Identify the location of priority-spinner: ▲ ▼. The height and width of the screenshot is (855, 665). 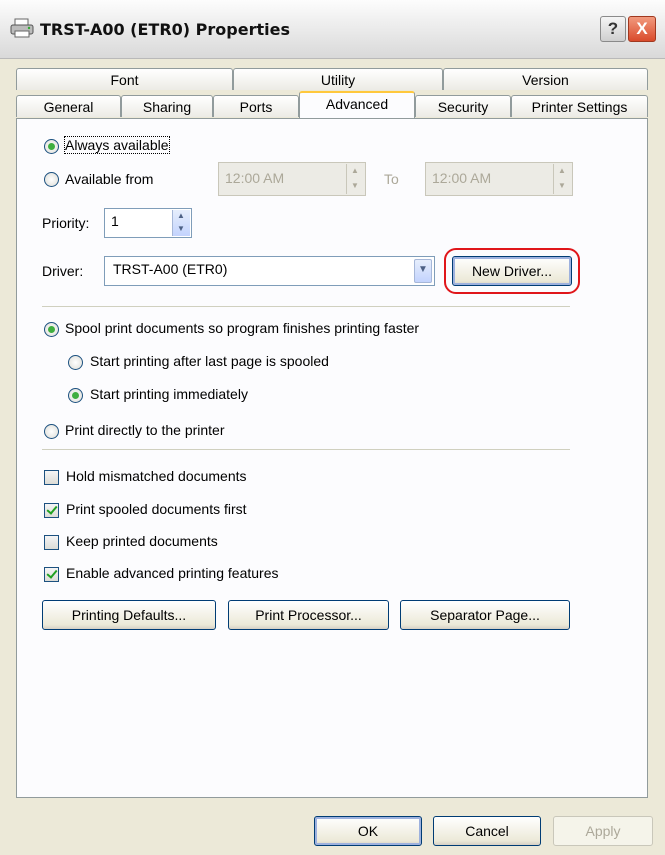
(181, 223).